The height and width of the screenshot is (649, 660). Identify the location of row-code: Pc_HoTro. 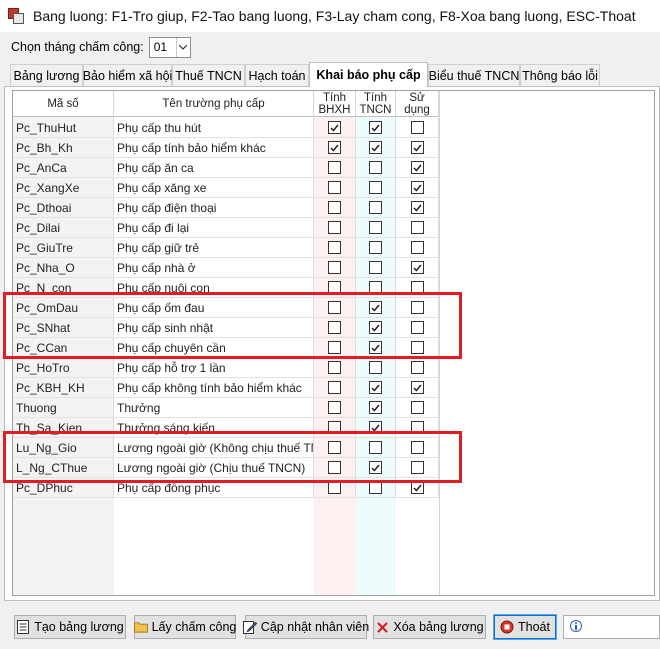
(63, 367).